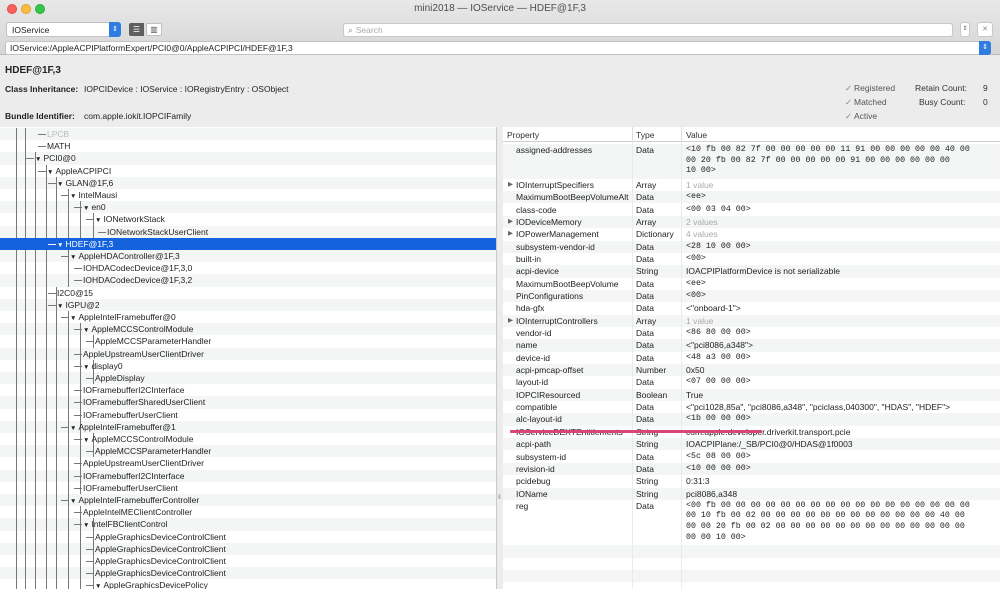 This screenshot has width=1000, height=589. I want to click on tree-node: AppleDisplay, so click(248, 378).